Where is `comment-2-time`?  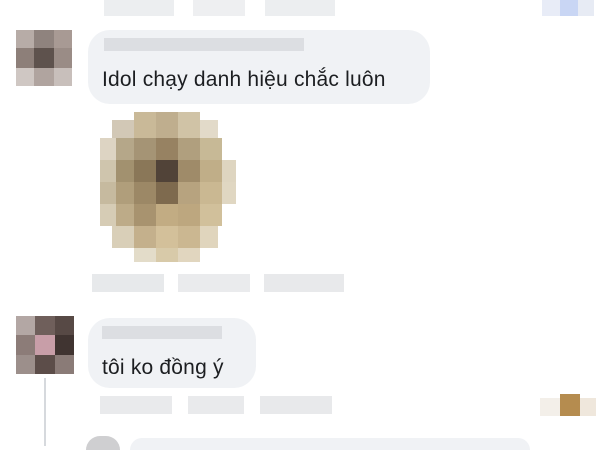 comment-2-time is located at coordinates (136, 405).